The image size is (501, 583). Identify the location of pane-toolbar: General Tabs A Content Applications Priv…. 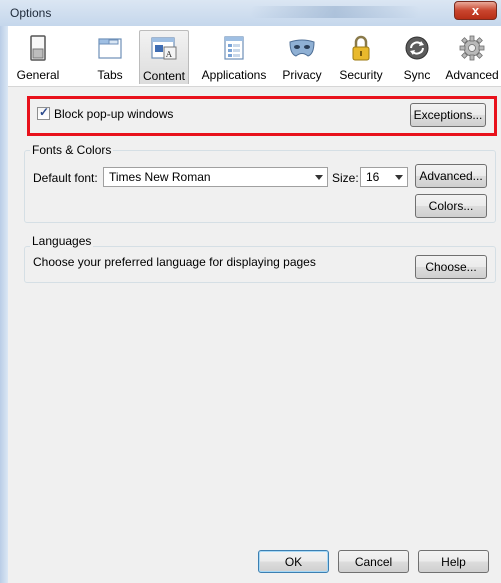
(254, 56).